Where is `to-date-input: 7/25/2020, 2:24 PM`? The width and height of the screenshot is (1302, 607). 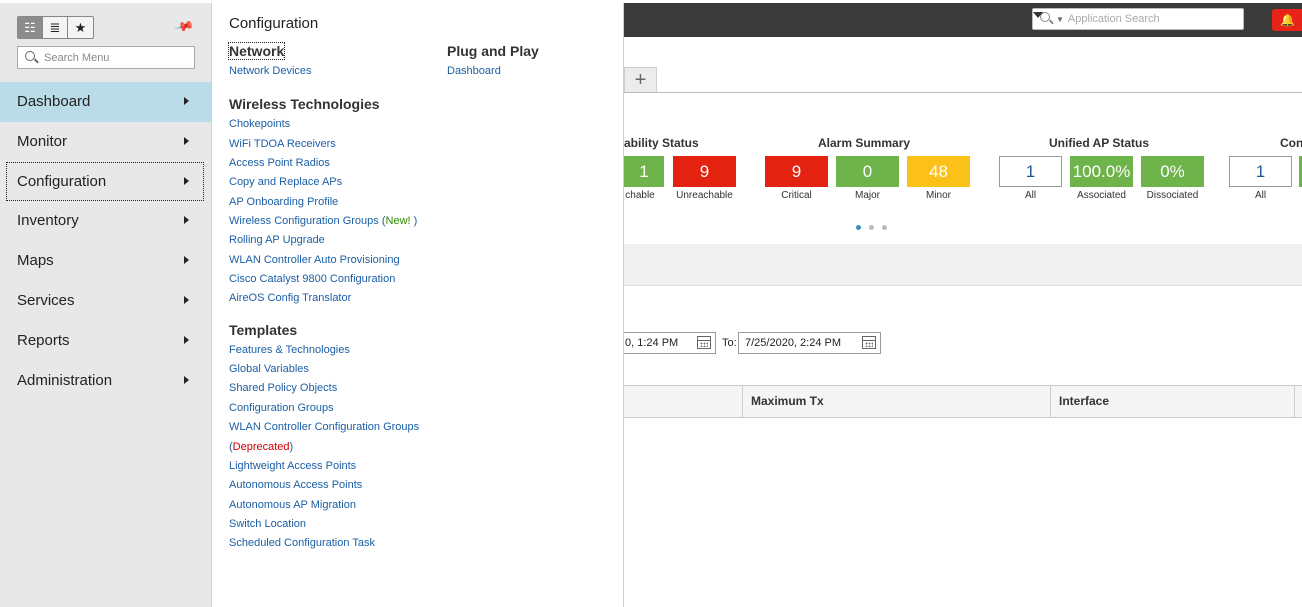
to-date-input: 7/25/2020, 2:24 PM is located at coordinates (809, 343).